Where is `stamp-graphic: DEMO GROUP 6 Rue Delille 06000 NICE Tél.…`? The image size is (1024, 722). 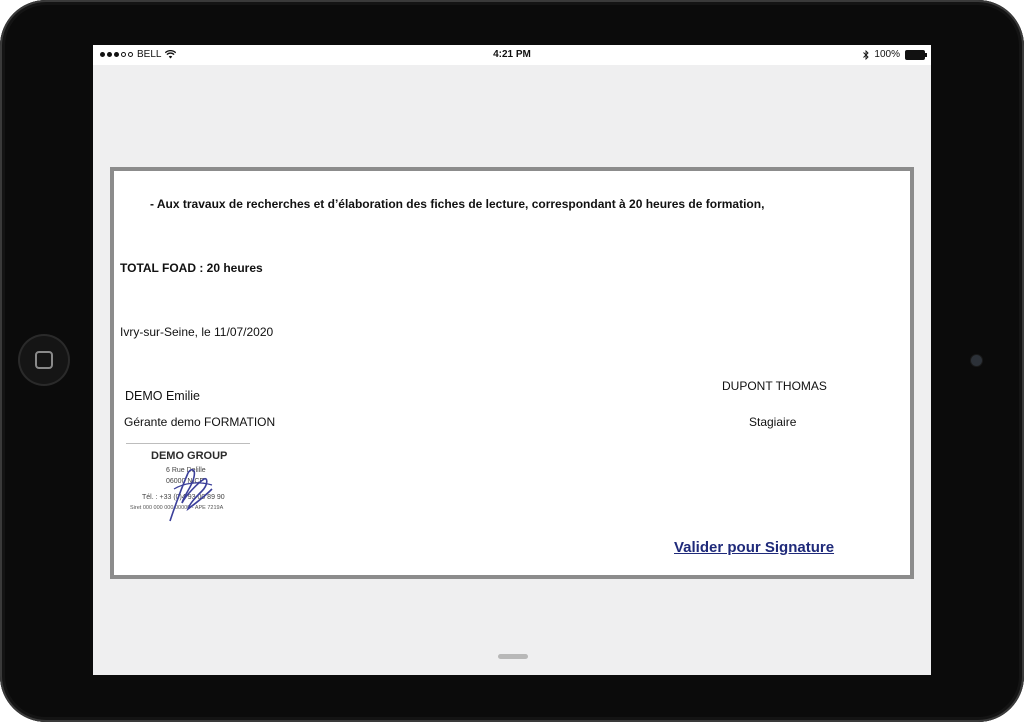
stamp-graphic: DEMO GROUP 6 Rue Delille 06000 NICE Tél.… is located at coordinates (178, 486).